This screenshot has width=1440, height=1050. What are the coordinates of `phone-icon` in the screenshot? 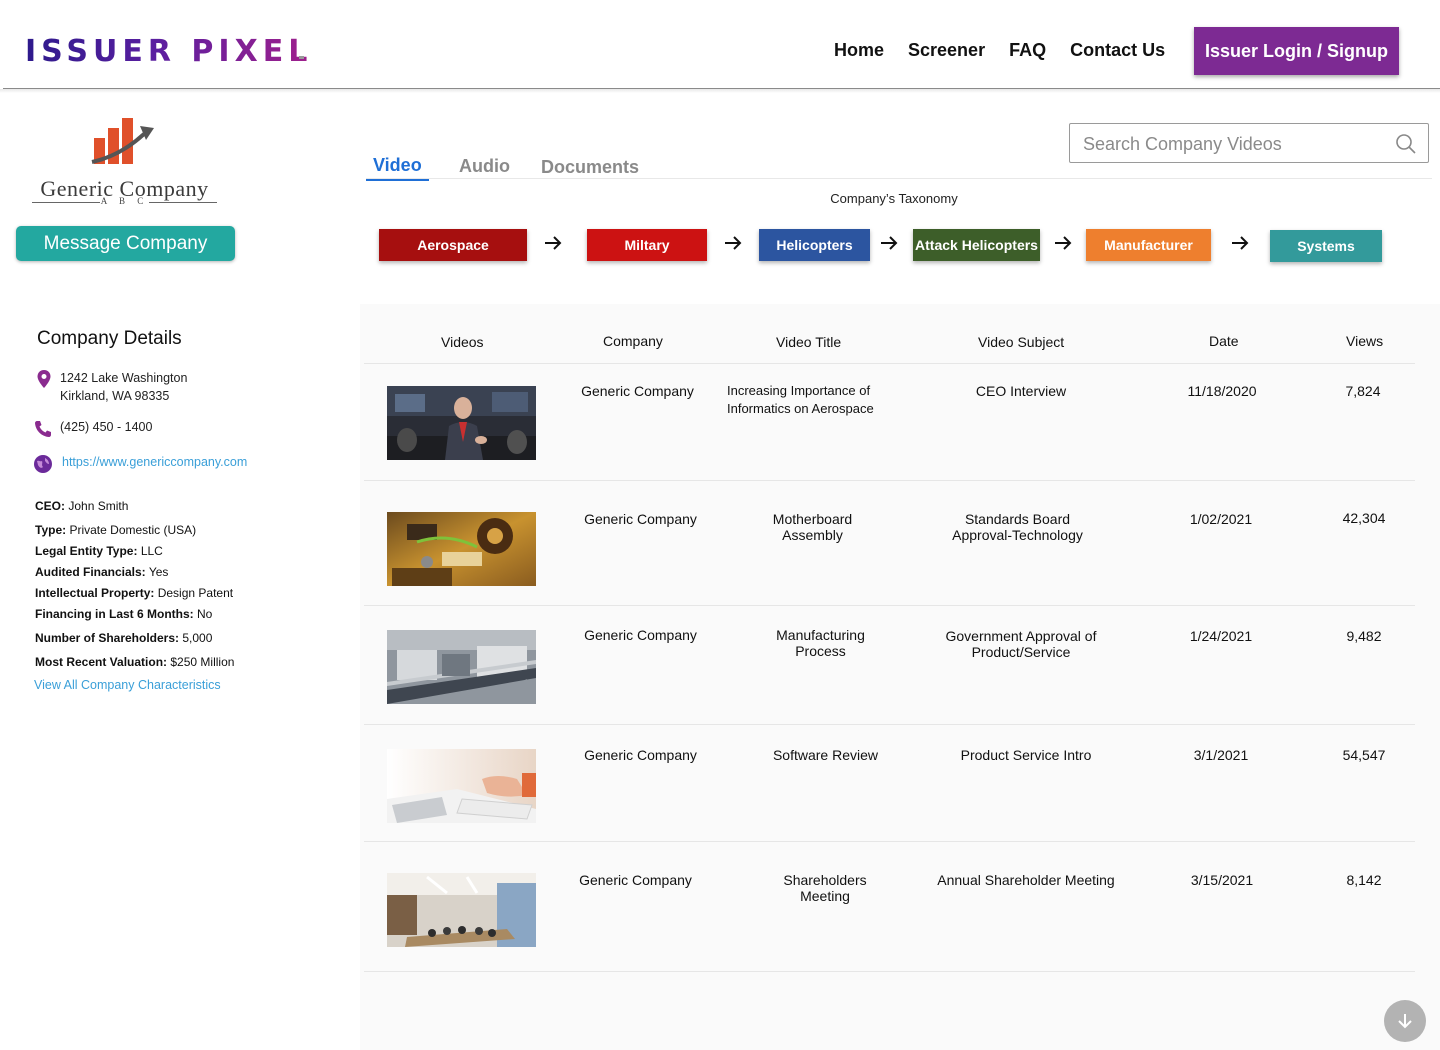 It's located at (43, 429).